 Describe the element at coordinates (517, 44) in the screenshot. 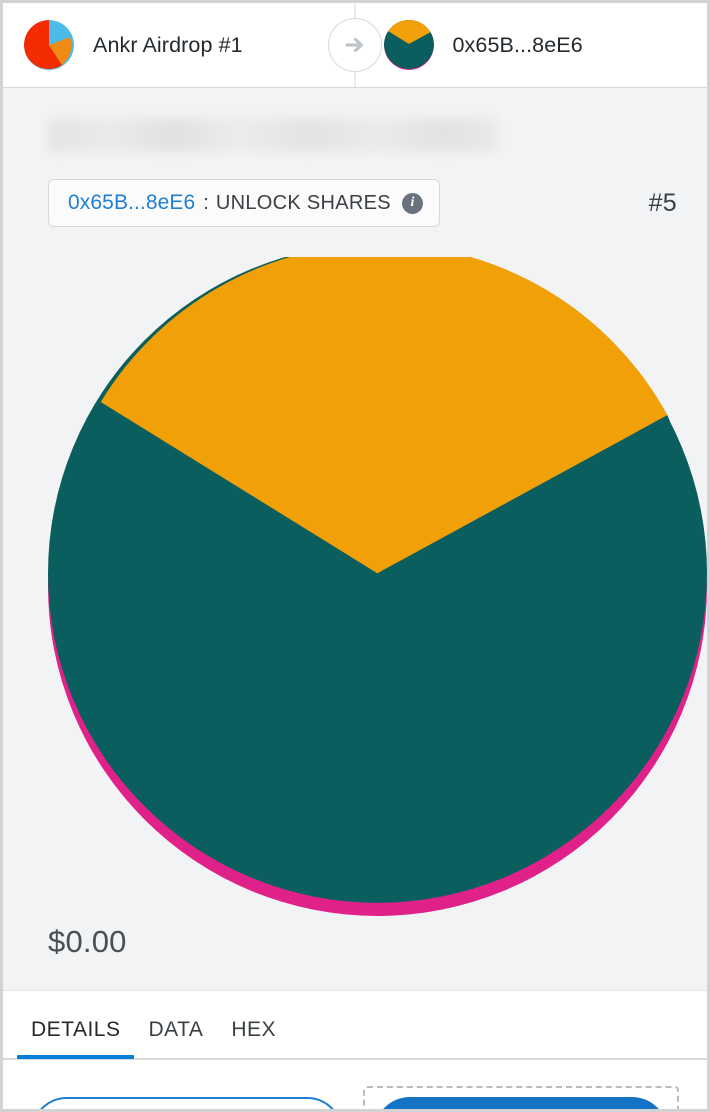

I see `account-label: 0x65B...8eE6` at that location.